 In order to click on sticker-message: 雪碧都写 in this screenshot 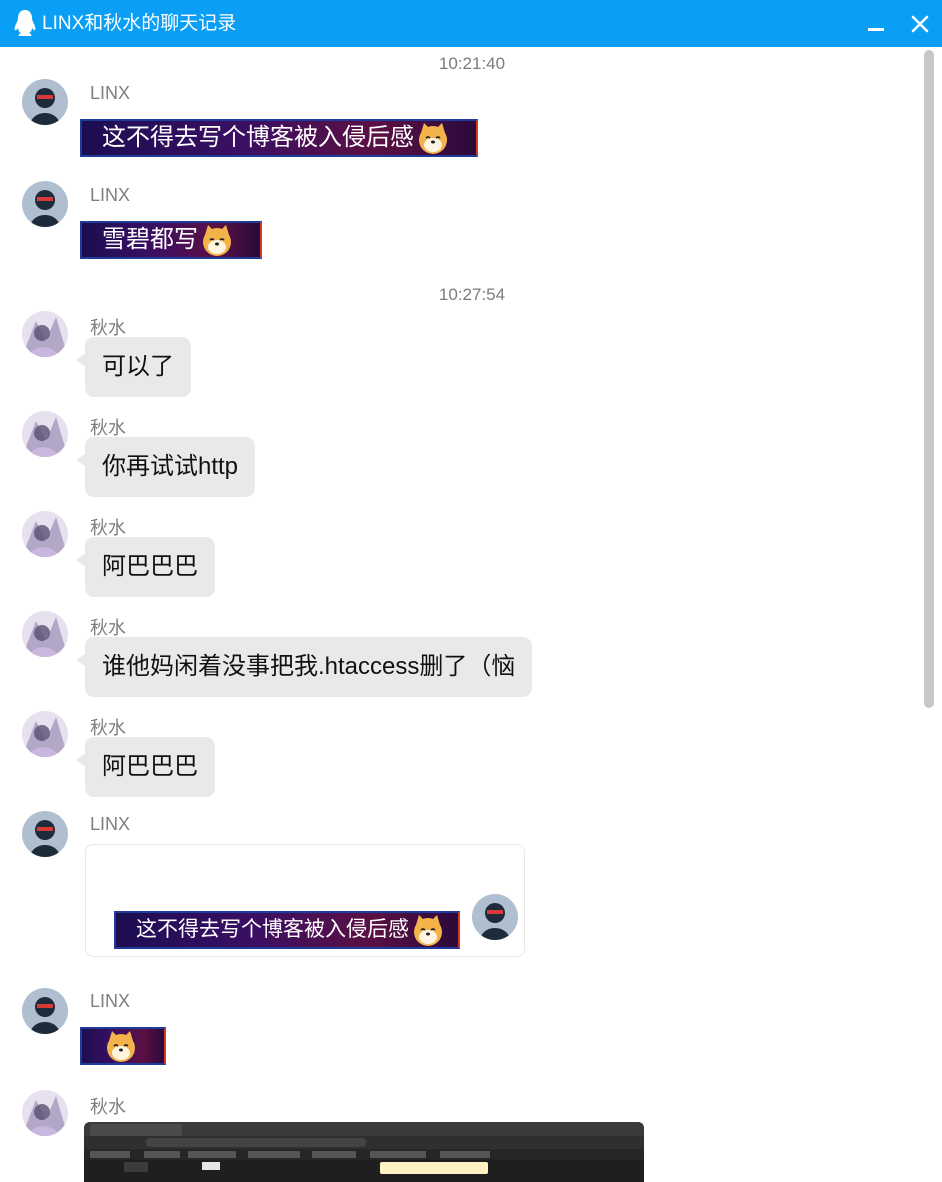, I will do `click(171, 240)`.